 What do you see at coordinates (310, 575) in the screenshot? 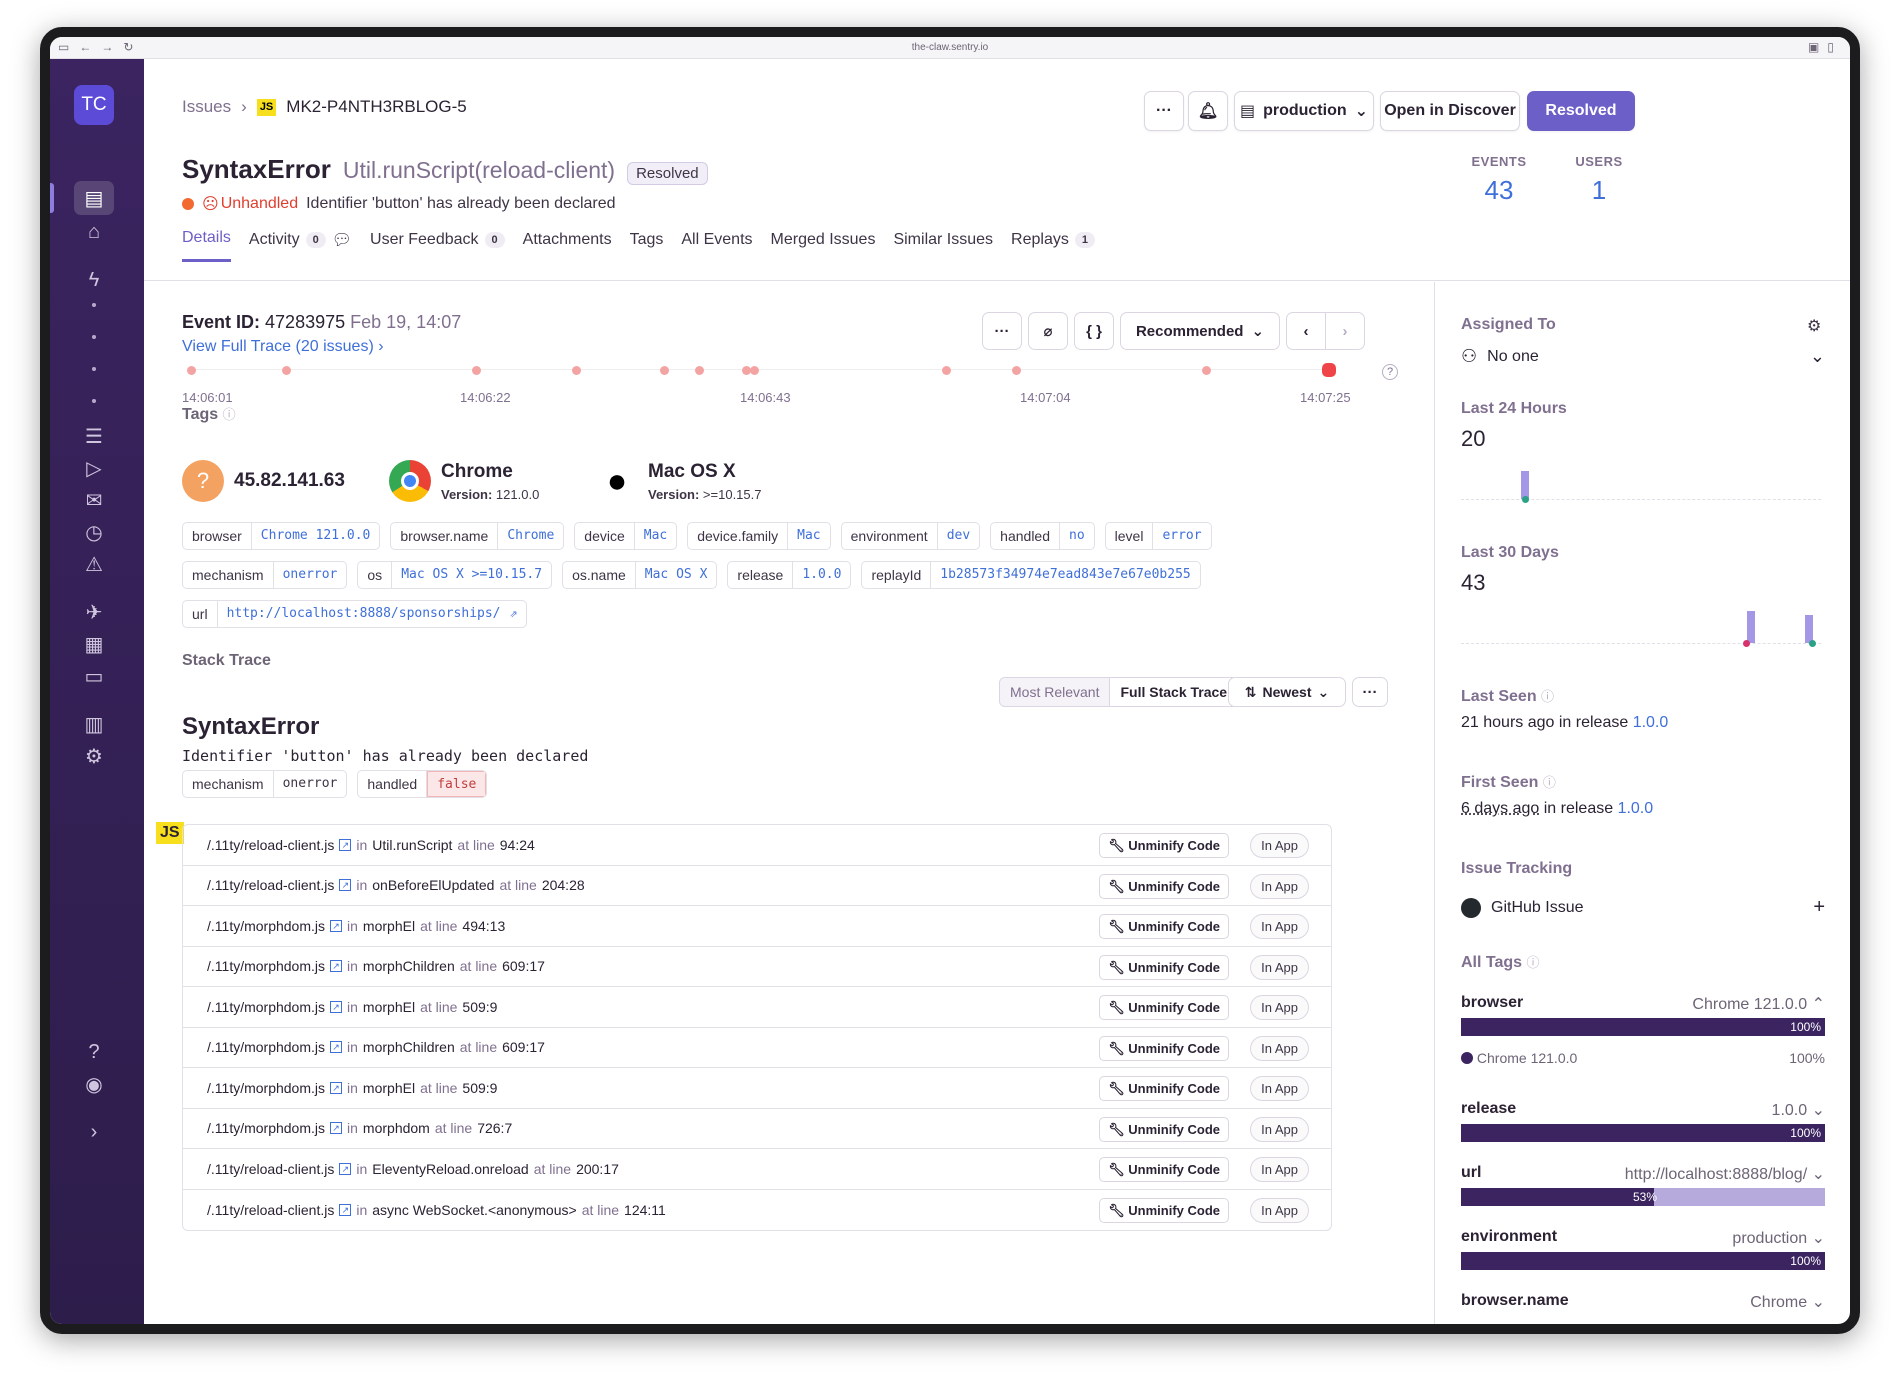
I see `tag-value: onerror` at bounding box center [310, 575].